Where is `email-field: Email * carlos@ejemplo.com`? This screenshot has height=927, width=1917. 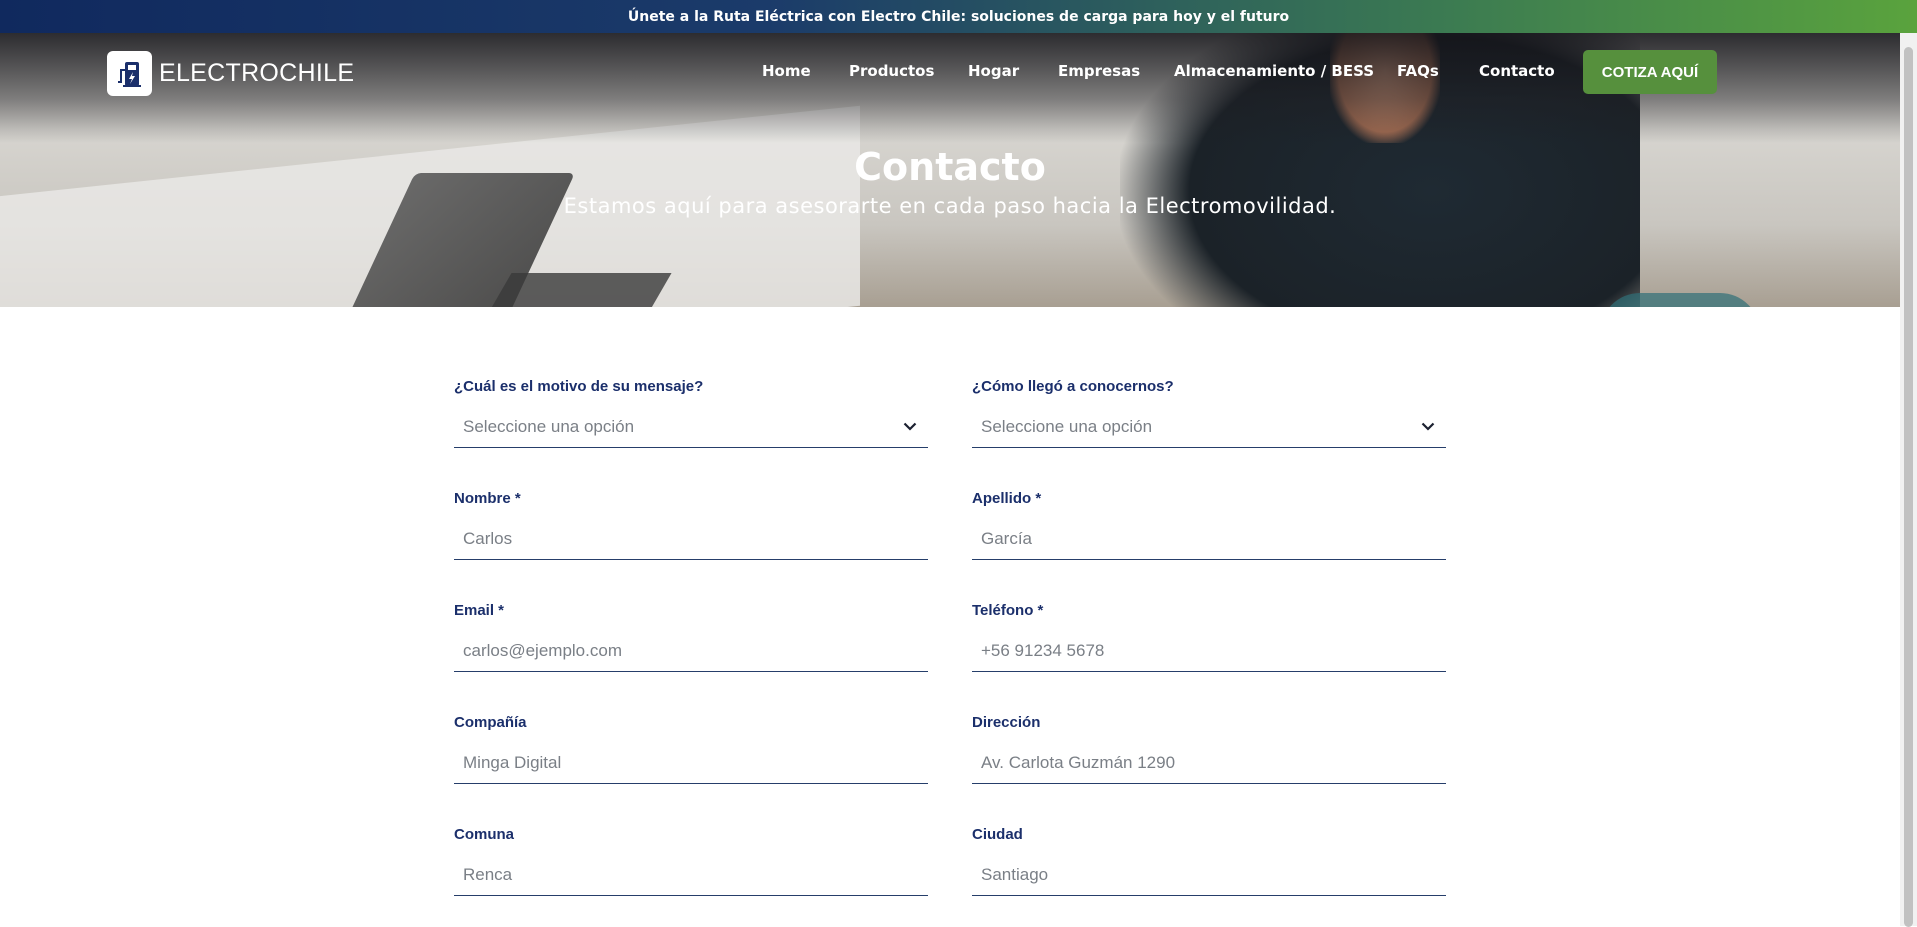 email-field: Email * carlos@ejemplo.com is located at coordinates (691, 637).